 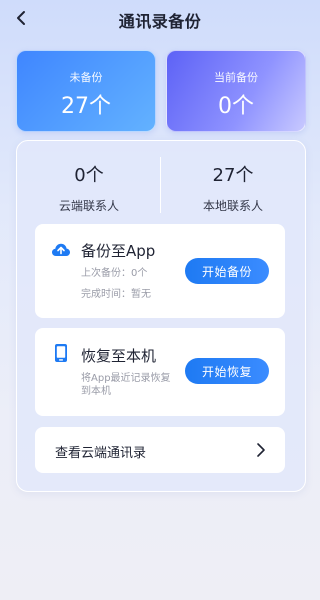 What do you see at coordinates (261, 450) in the screenshot?
I see `chevron-right-icon` at bounding box center [261, 450].